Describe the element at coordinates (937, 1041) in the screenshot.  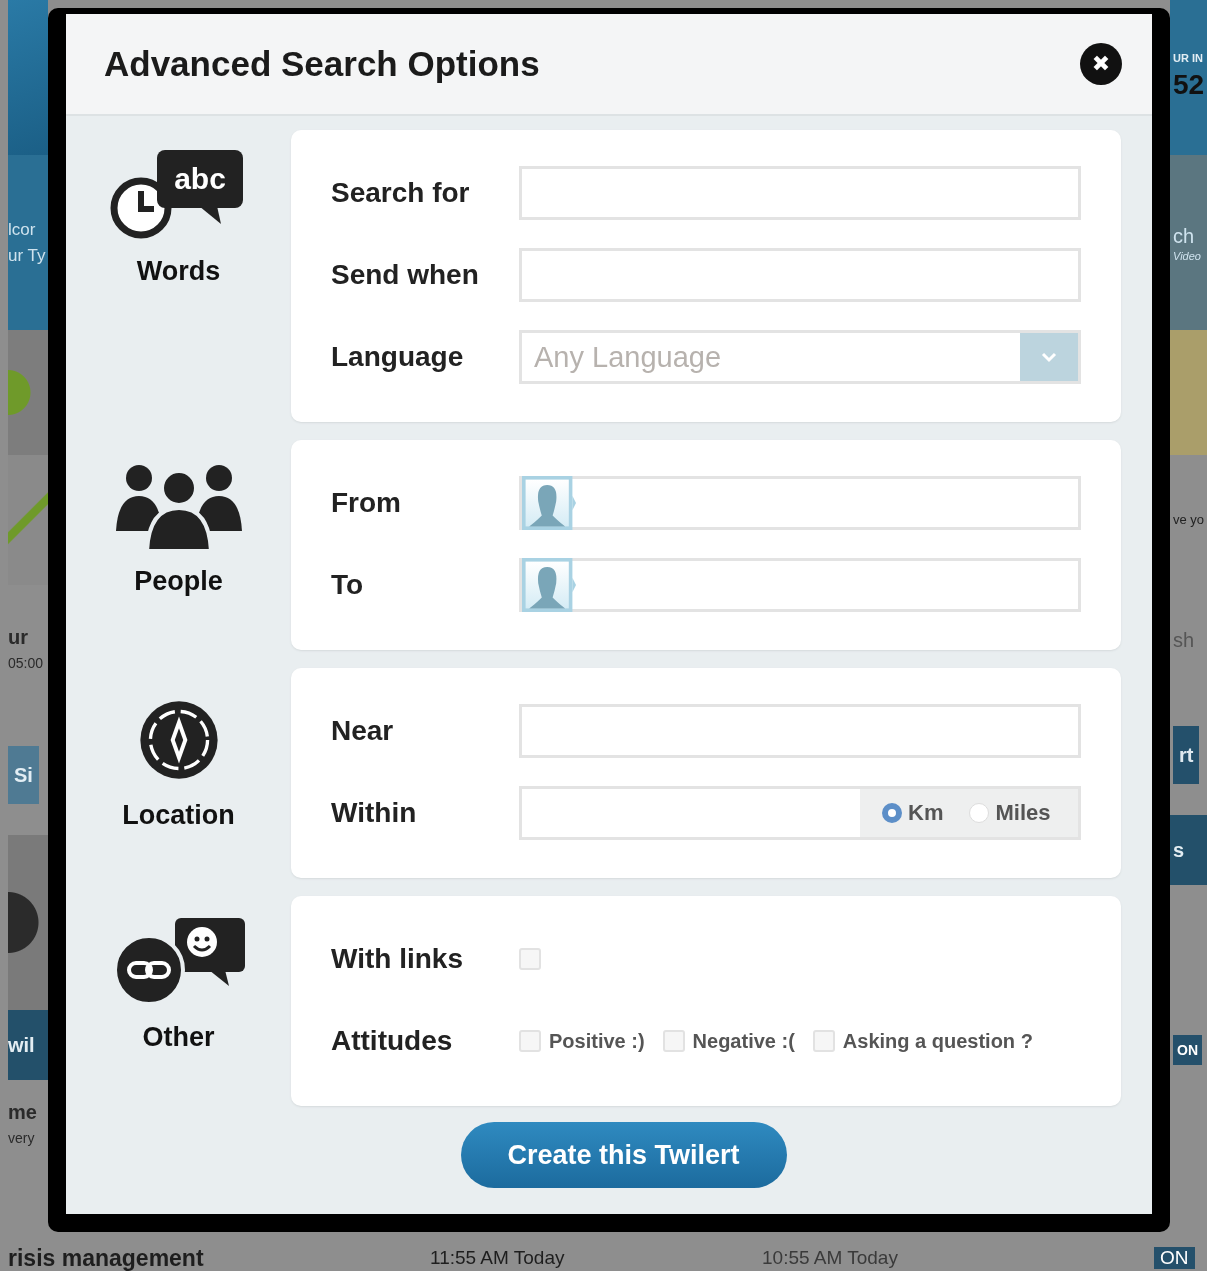
I see `checkbox-label: Asking a question ?` at that location.